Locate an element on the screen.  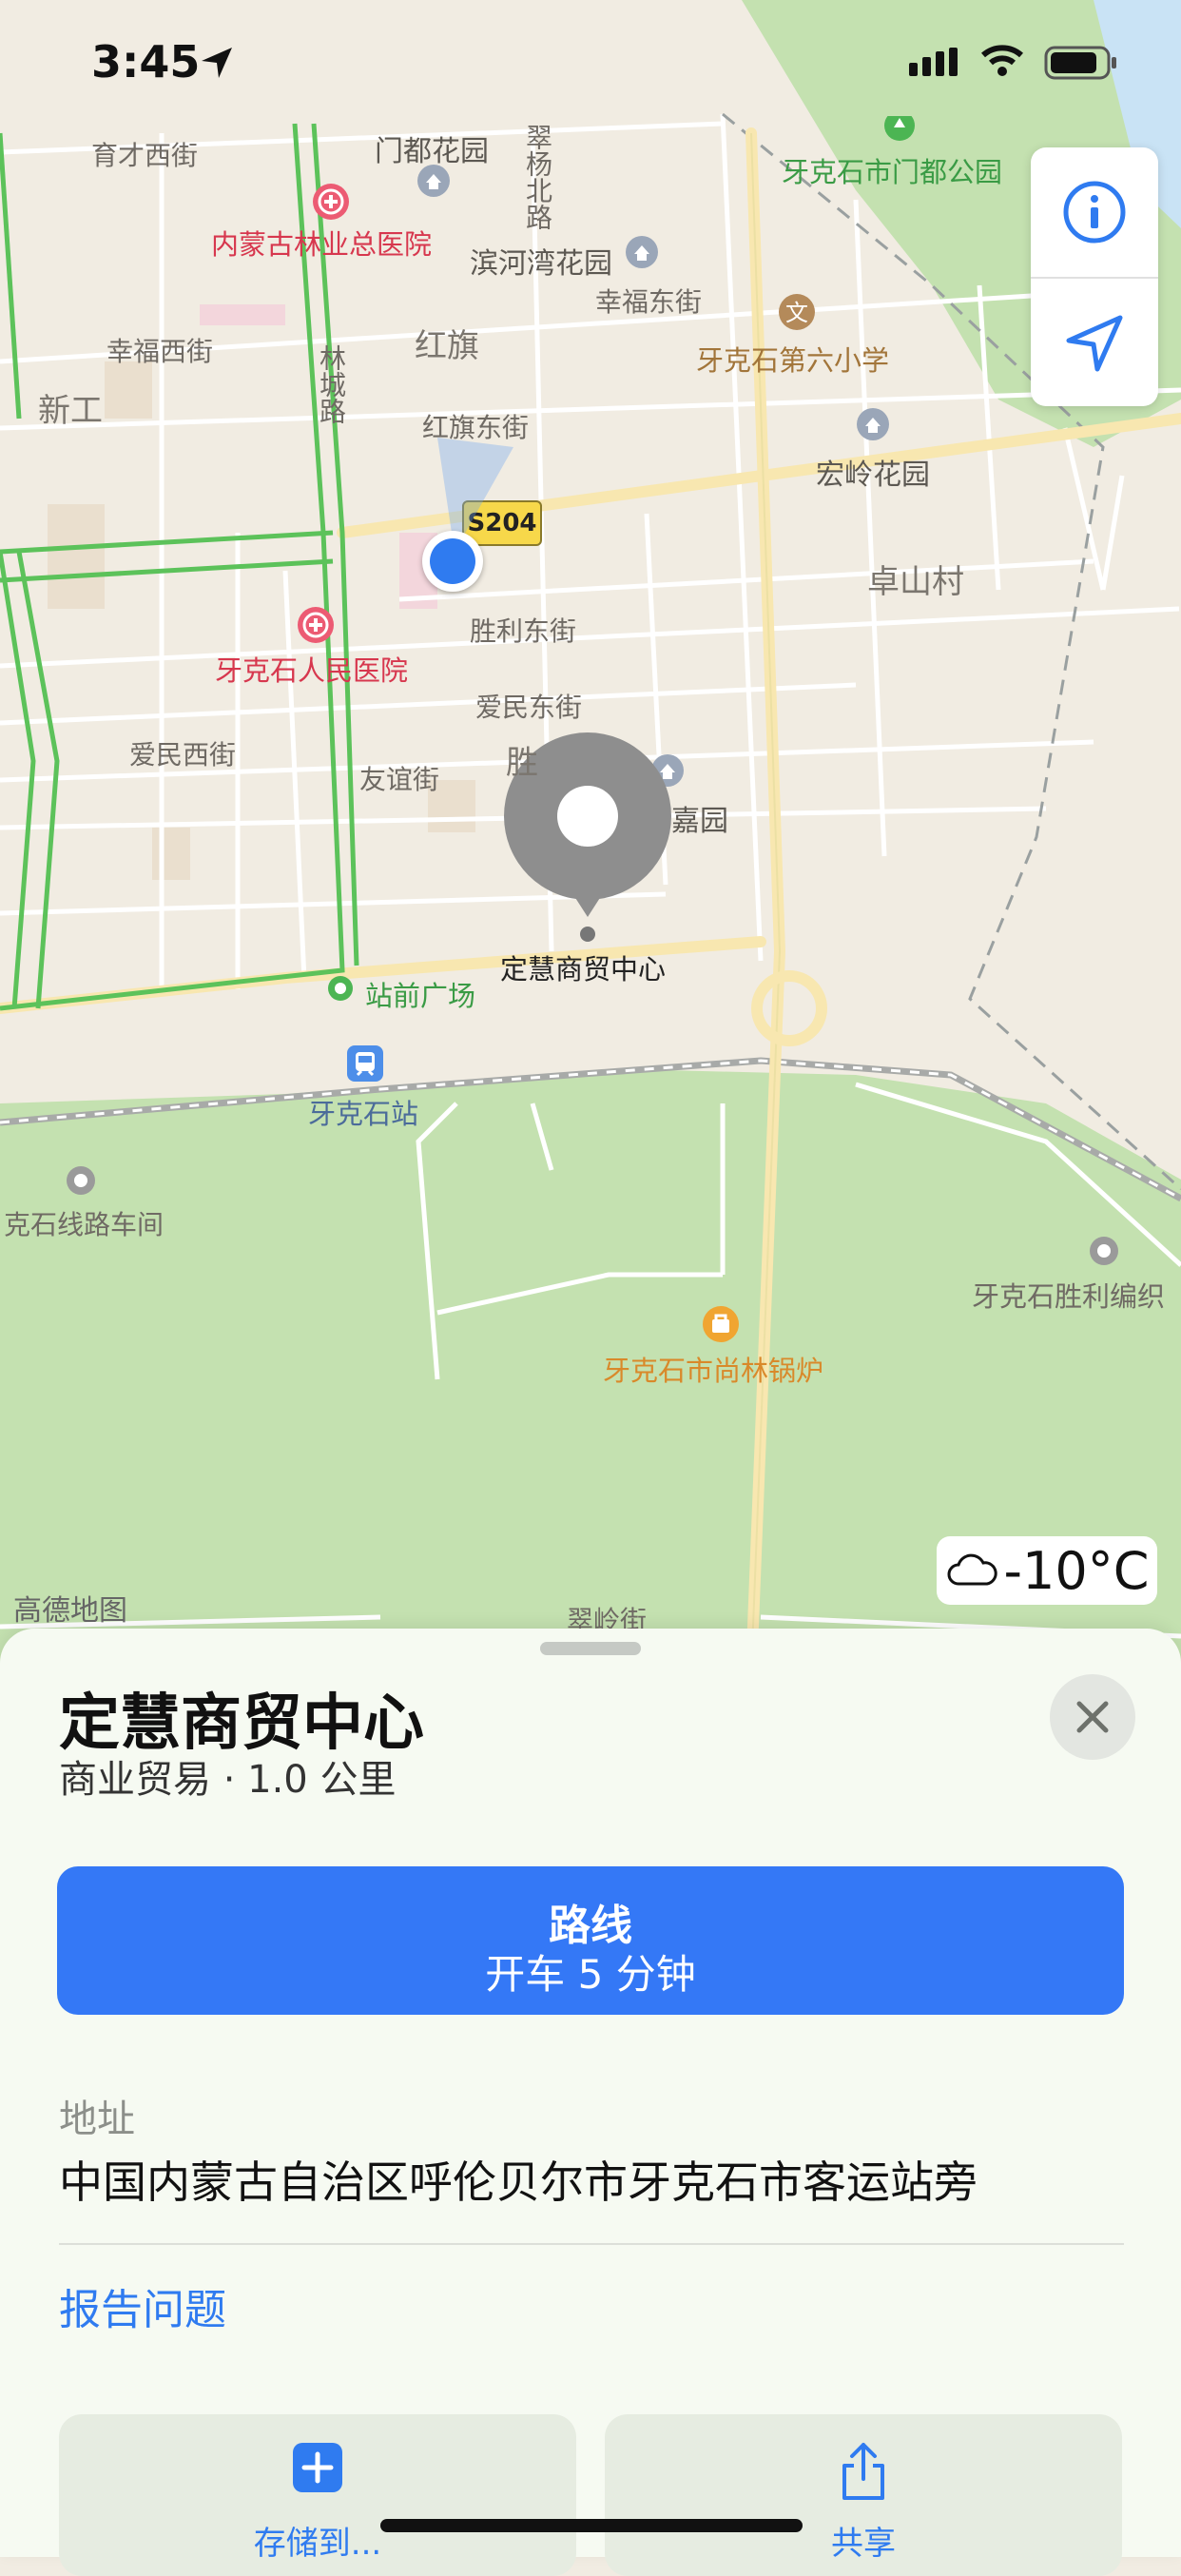
map-label: 门都花园 is located at coordinates (432, 151).